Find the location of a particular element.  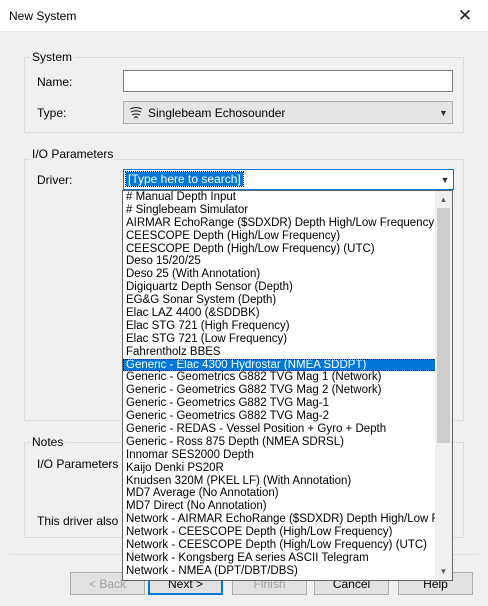

driver-search-input: [Type here to search] is located at coordinates (184, 179).